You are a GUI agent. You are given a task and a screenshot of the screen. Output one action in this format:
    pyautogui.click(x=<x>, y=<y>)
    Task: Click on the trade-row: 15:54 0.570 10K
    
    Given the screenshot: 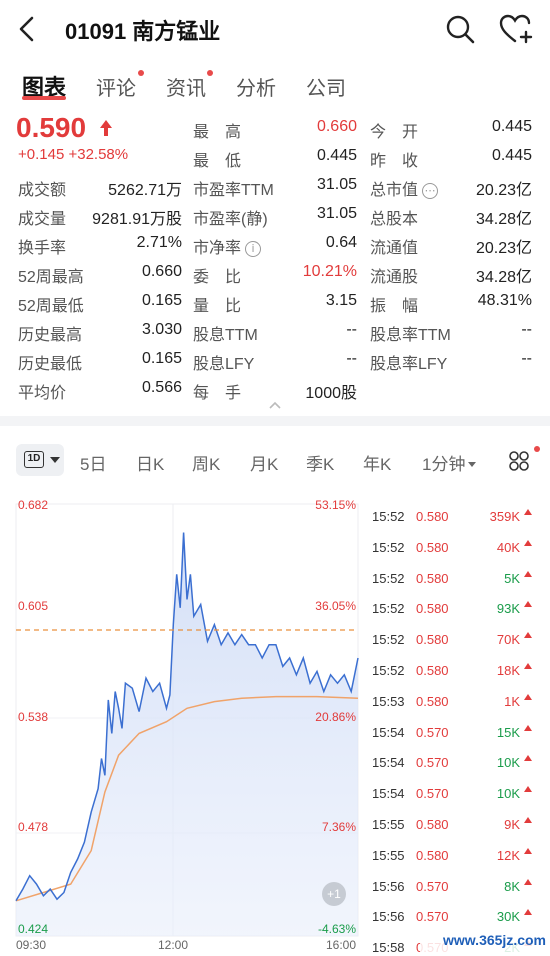 What is the action you would take?
    pyautogui.click(x=455, y=794)
    